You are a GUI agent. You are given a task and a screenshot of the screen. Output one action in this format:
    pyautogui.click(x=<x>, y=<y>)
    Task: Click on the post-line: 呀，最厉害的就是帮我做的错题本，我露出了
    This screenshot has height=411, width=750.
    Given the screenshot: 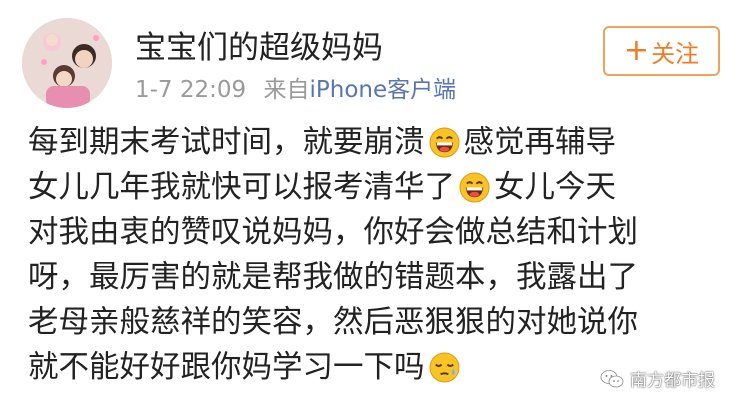 What is the action you would take?
    pyautogui.click(x=378, y=277)
    